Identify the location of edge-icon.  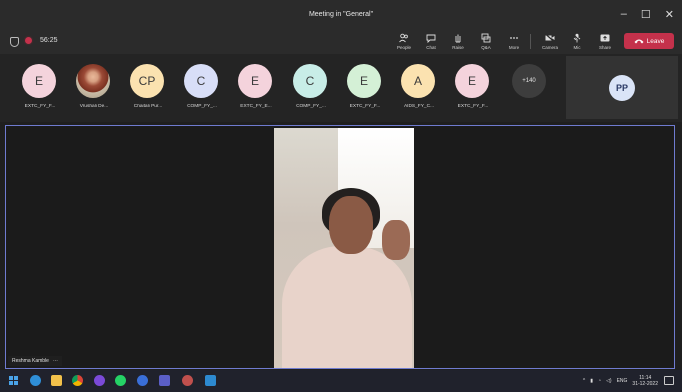
(35, 380).